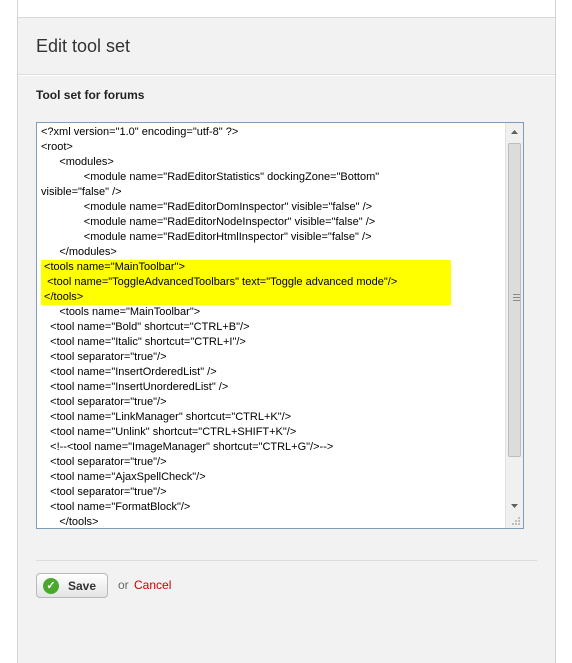  What do you see at coordinates (135, 387) in the screenshot?
I see `code-line: <tool name="InsertUnorderedList" />` at bounding box center [135, 387].